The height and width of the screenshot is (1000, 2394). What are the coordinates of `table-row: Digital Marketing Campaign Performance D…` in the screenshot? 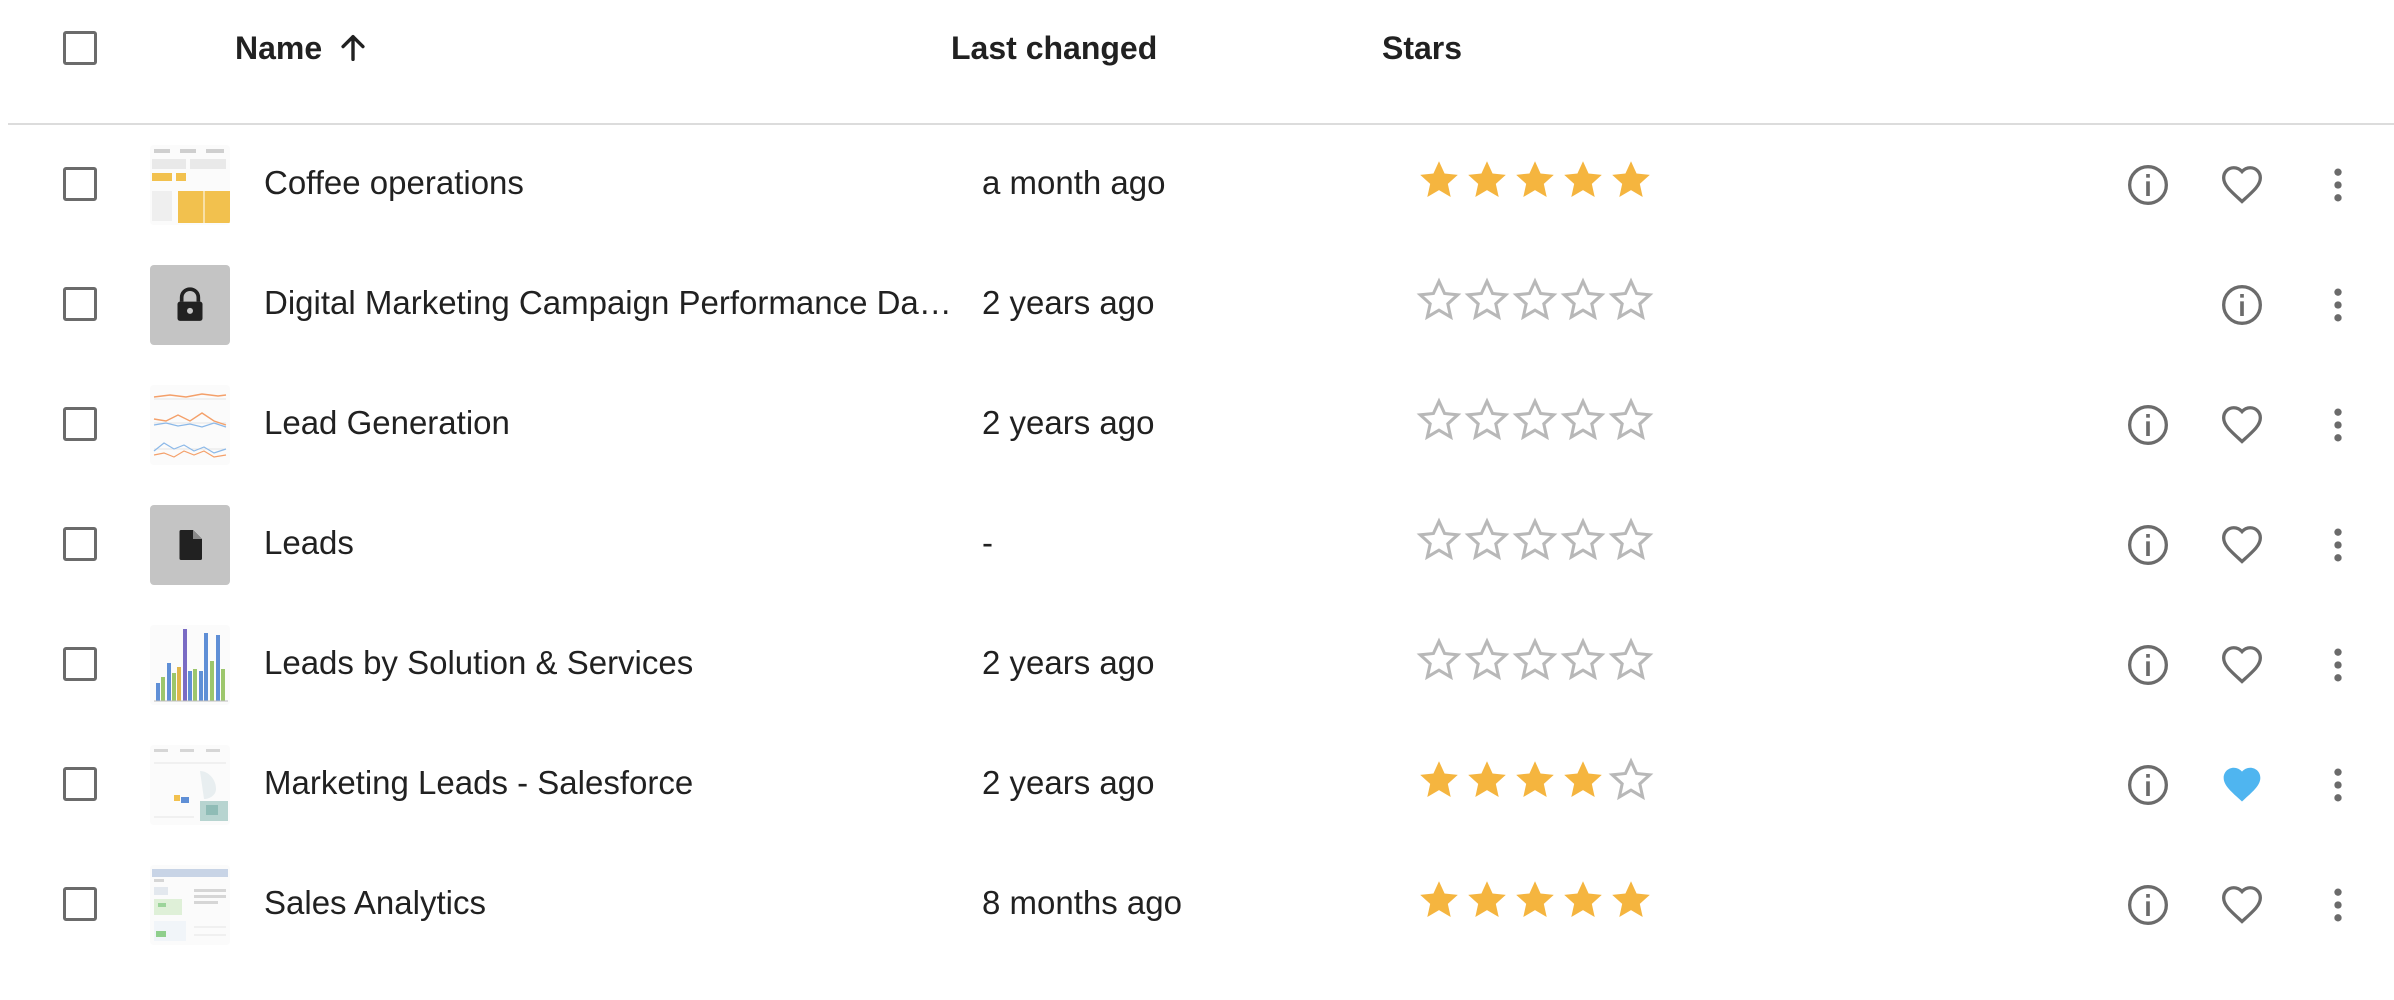 It's located at (1197, 303).